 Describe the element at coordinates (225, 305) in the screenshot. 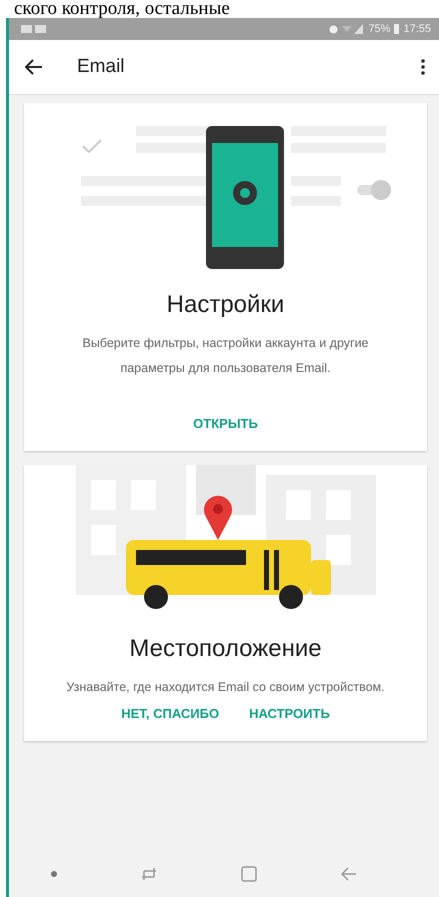

I see `card-title: Настройки` at that location.